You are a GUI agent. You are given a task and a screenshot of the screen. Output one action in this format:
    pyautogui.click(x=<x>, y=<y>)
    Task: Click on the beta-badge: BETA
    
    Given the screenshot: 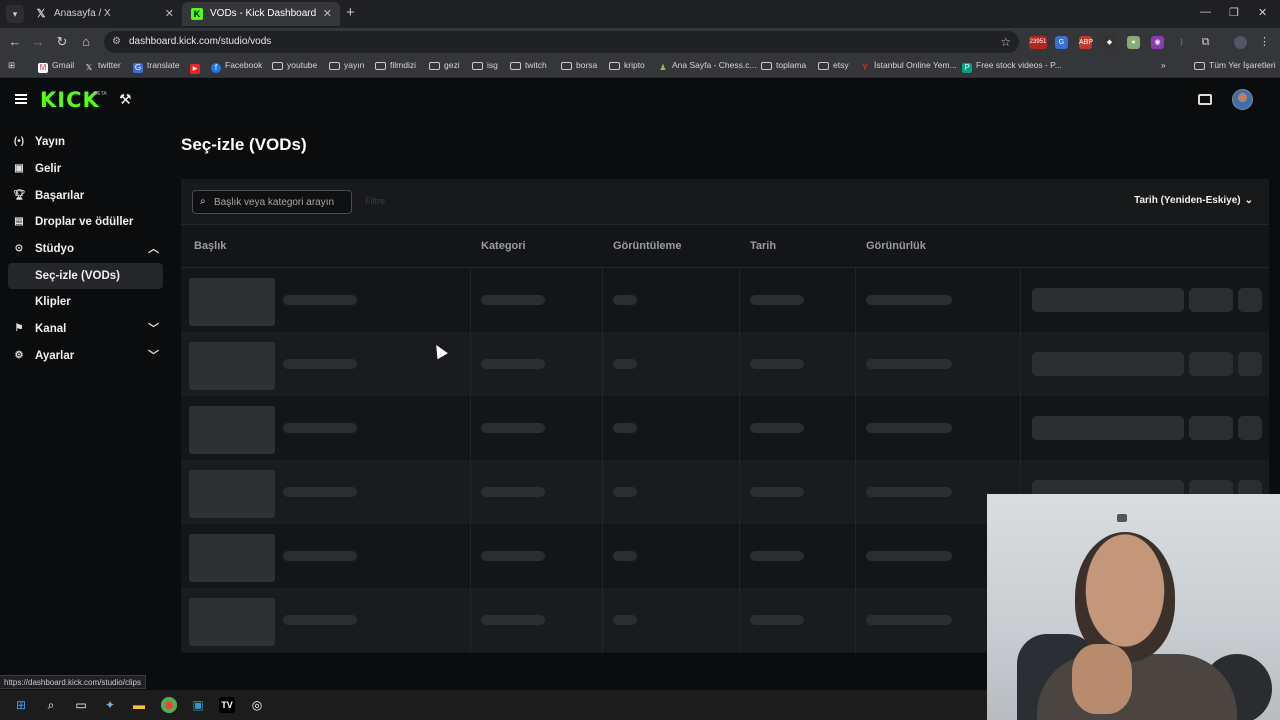 What is the action you would take?
    pyautogui.click(x=100, y=94)
    